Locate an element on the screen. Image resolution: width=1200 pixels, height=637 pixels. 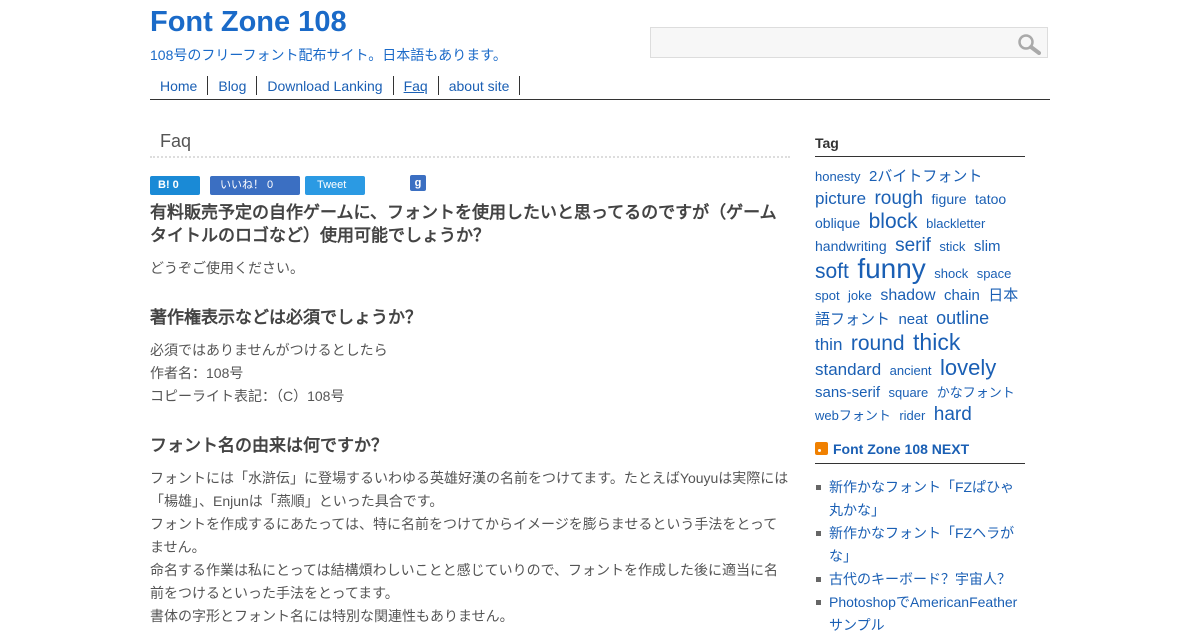
tag-link: chain is located at coordinates (962, 295).